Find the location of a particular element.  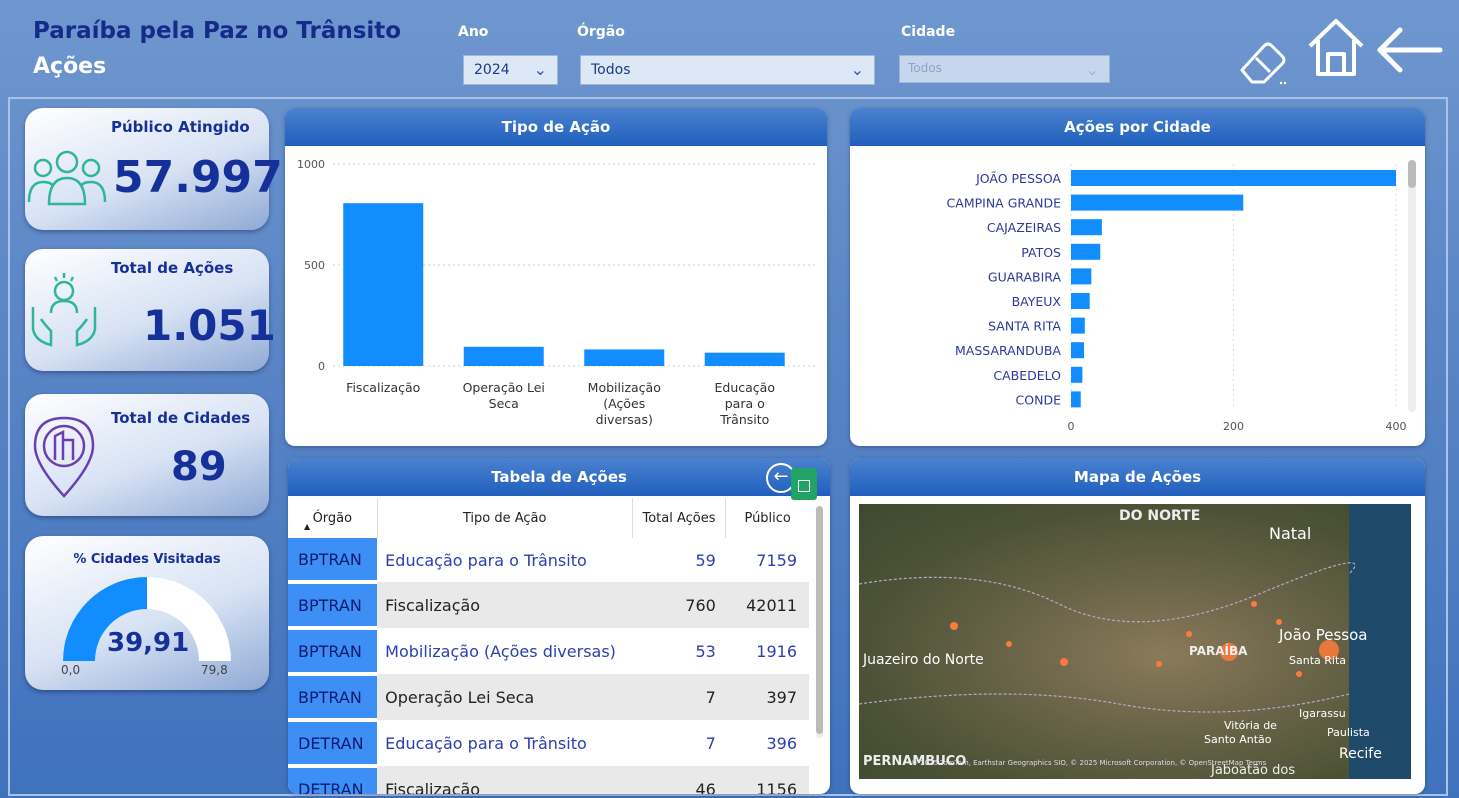

table-row: DETRAN Educação para o Trânsito 7 396 is located at coordinates (548, 744).